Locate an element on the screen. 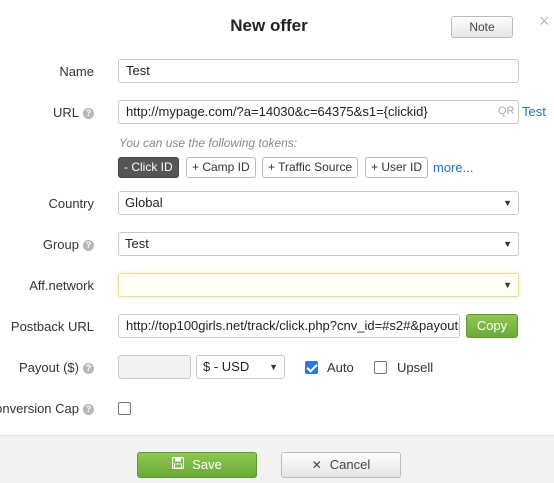 The width and height of the screenshot is (554, 483). test-url-link: Test is located at coordinates (534, 111).